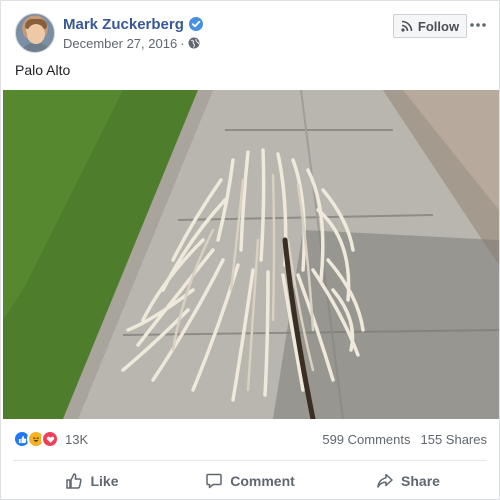  What do you see at coordinates (454, 439) in the screenshot?
I see `shares-count: 155 Shares` at bounding box center [454, 439].